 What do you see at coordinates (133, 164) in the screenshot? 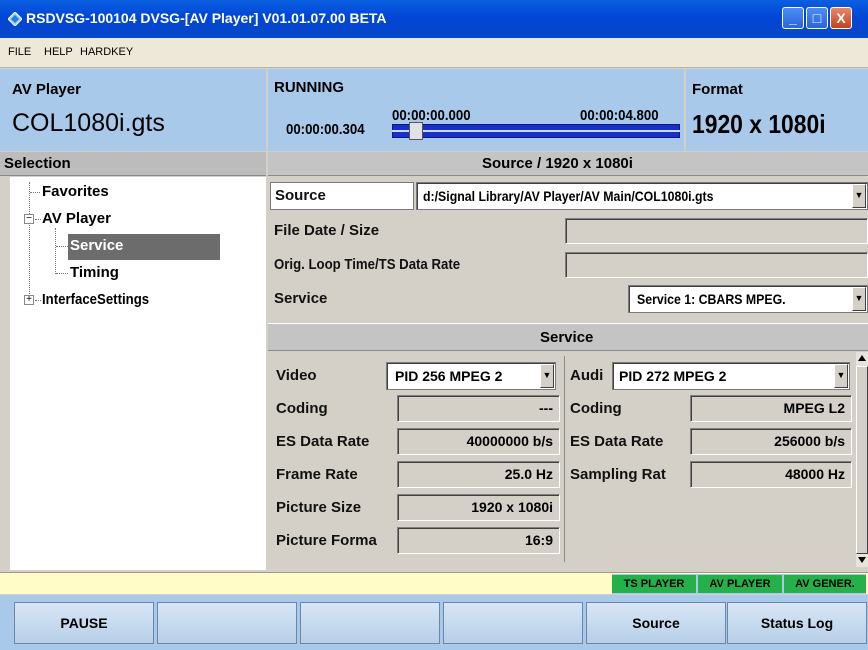
I see `selection-header: Selection` at bounding box center [133, 164].